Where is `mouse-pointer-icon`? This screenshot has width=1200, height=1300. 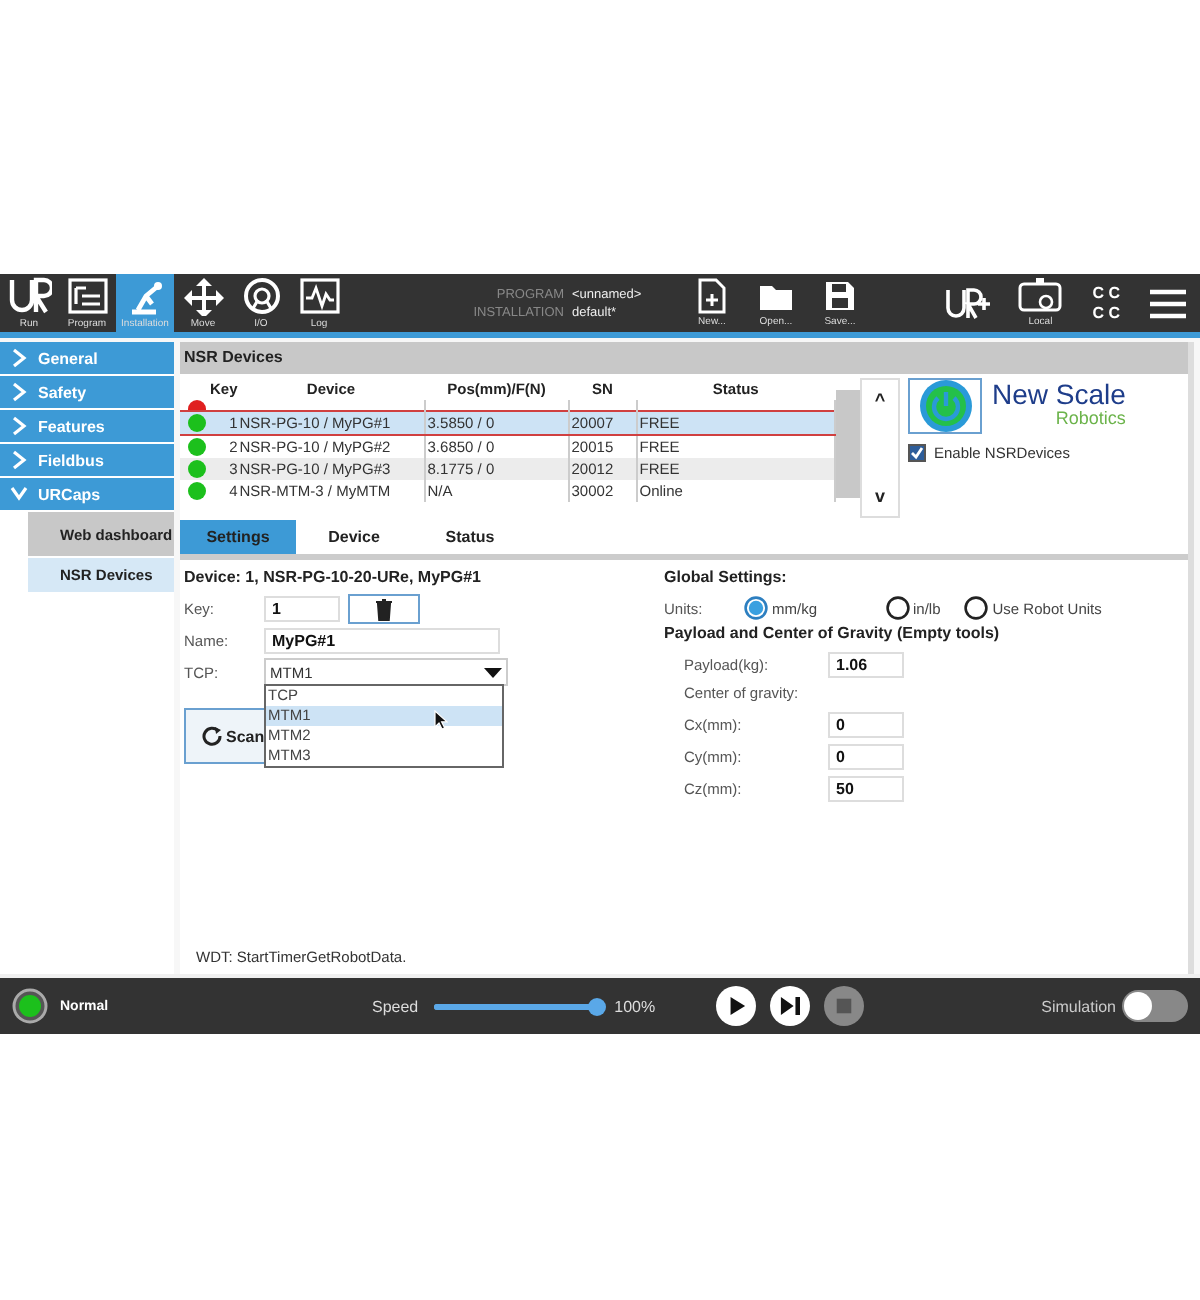
mouse-pointer-icon is located at coordinates (441, 720).